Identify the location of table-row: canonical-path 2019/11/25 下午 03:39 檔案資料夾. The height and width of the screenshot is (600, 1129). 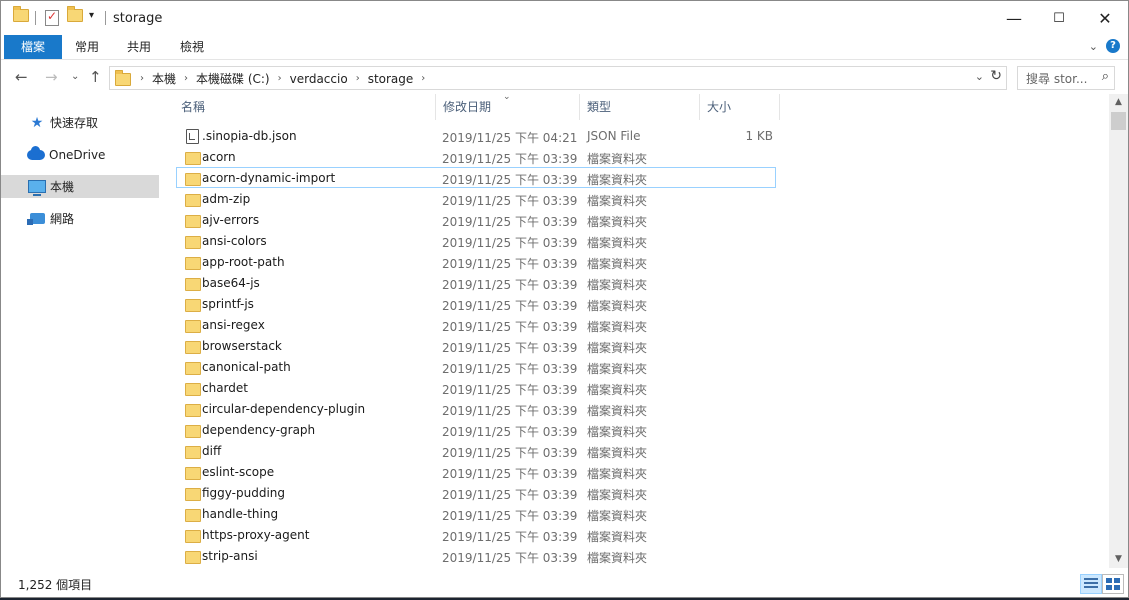
(476, 367).